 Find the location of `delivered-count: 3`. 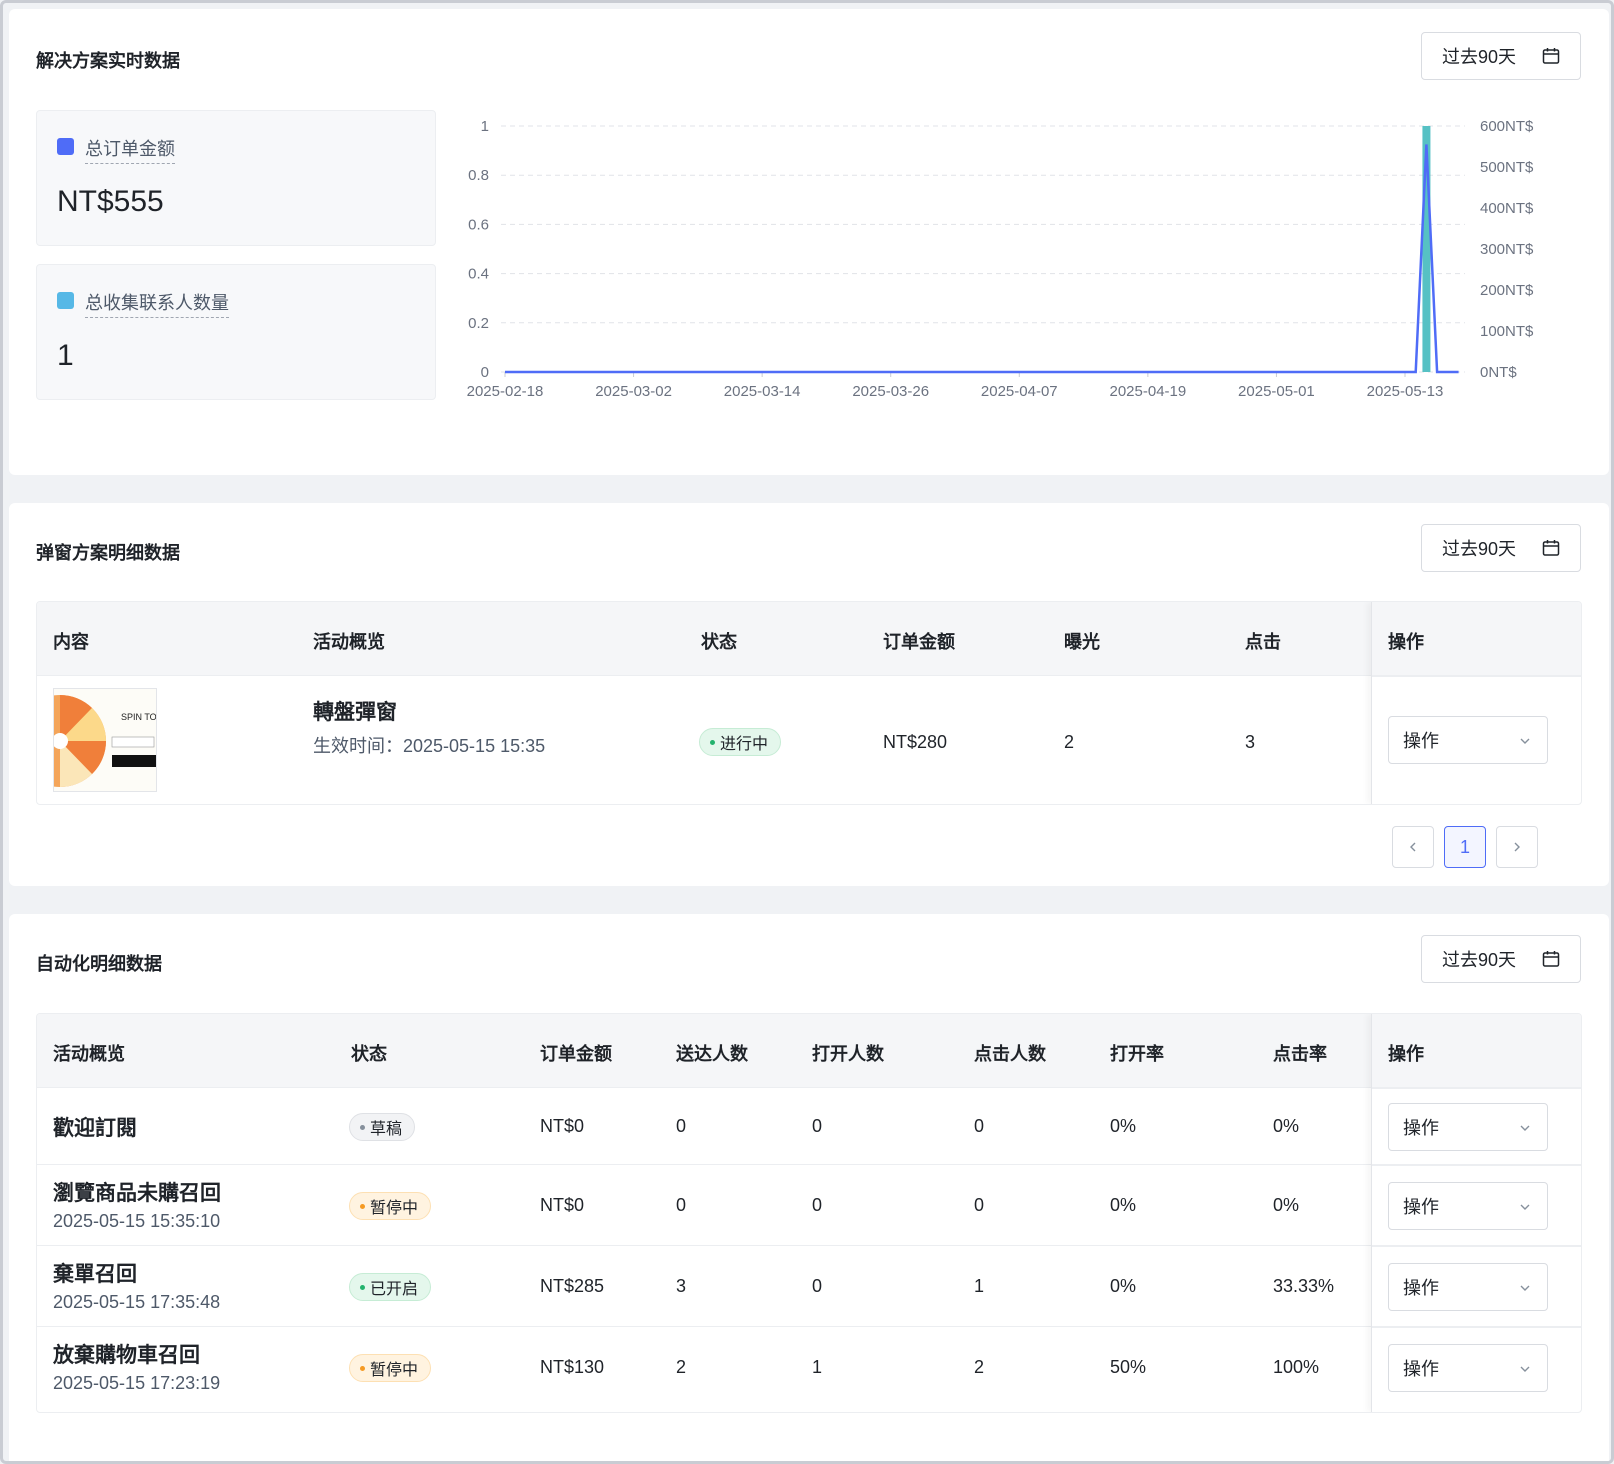

delivered-count: 3 is located at coordinates (681, 1286).